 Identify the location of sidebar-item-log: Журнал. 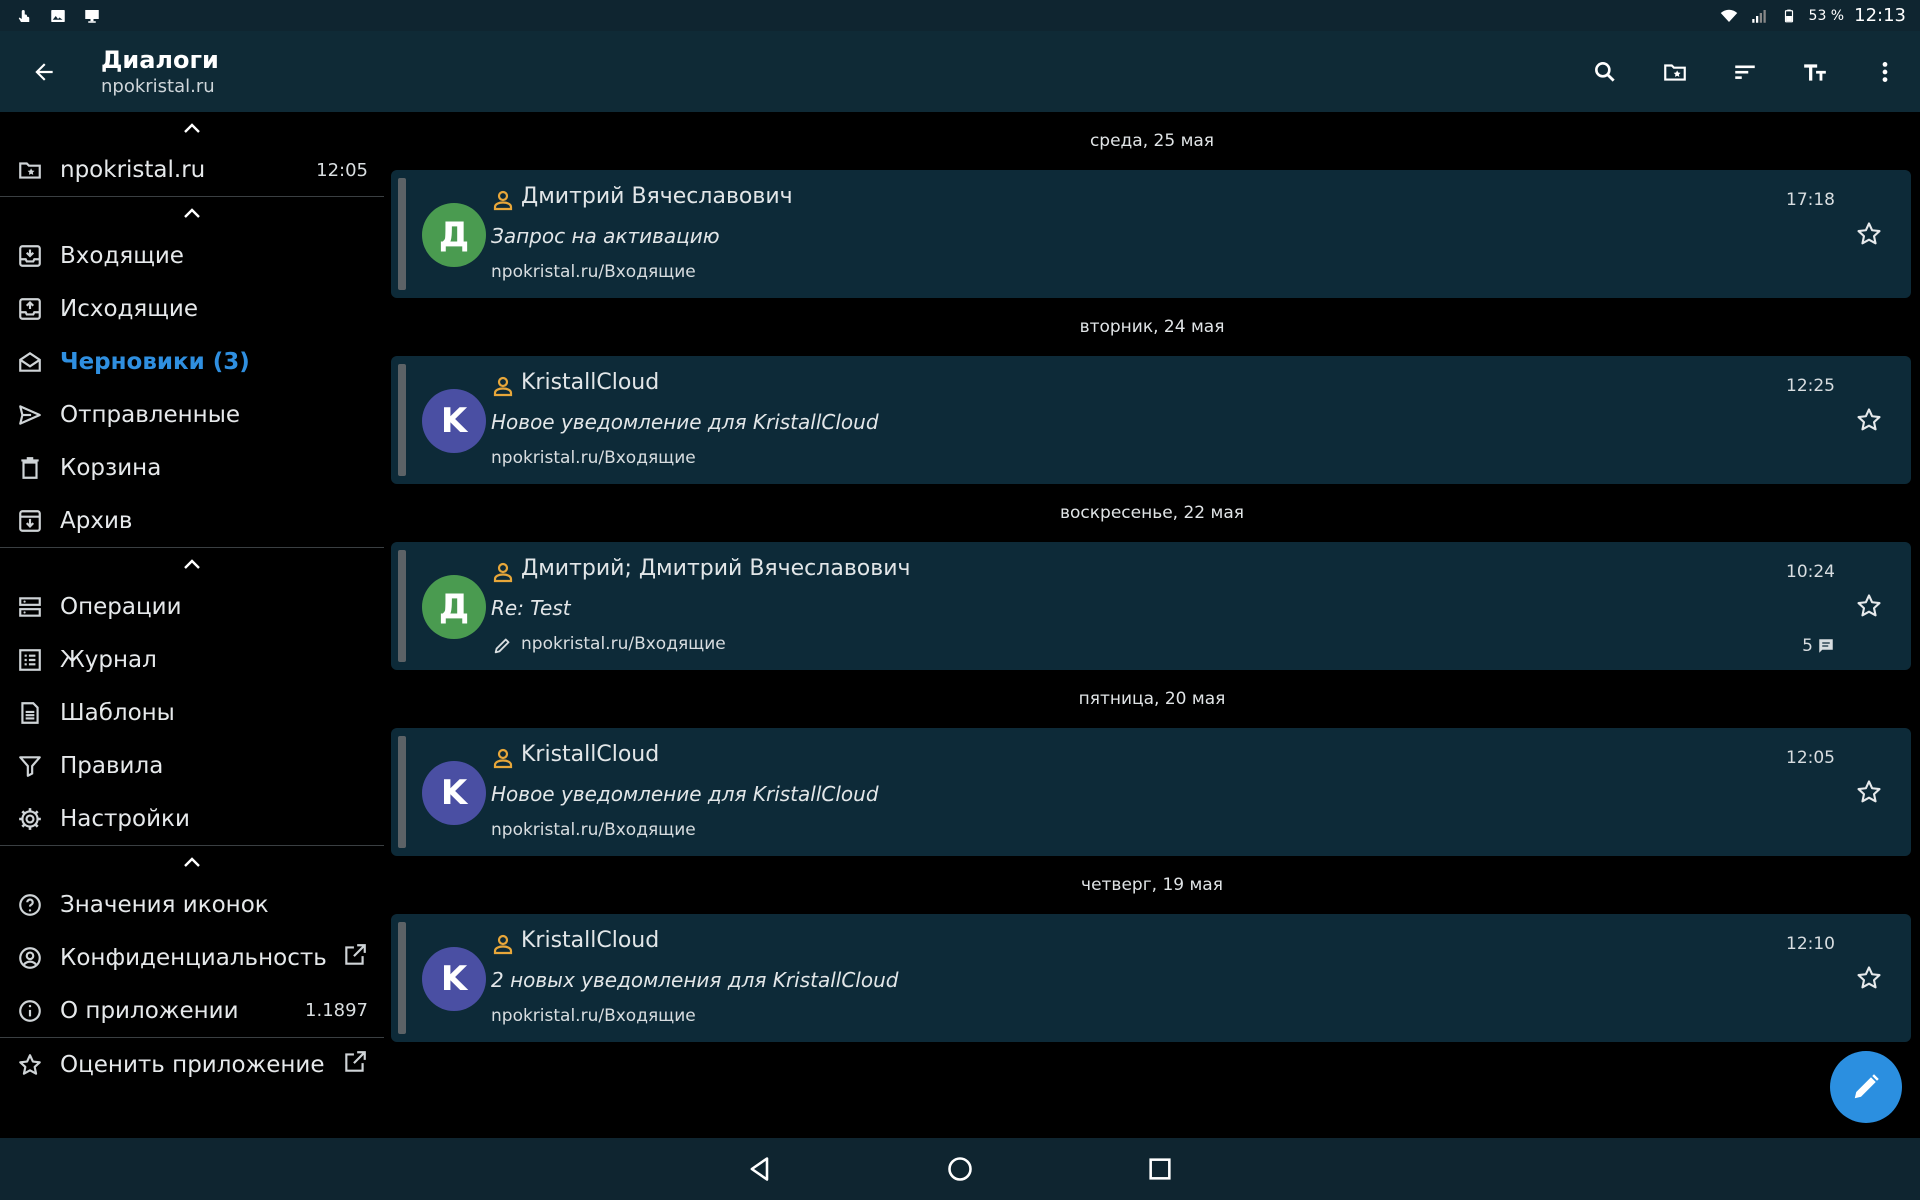
(192, 659).